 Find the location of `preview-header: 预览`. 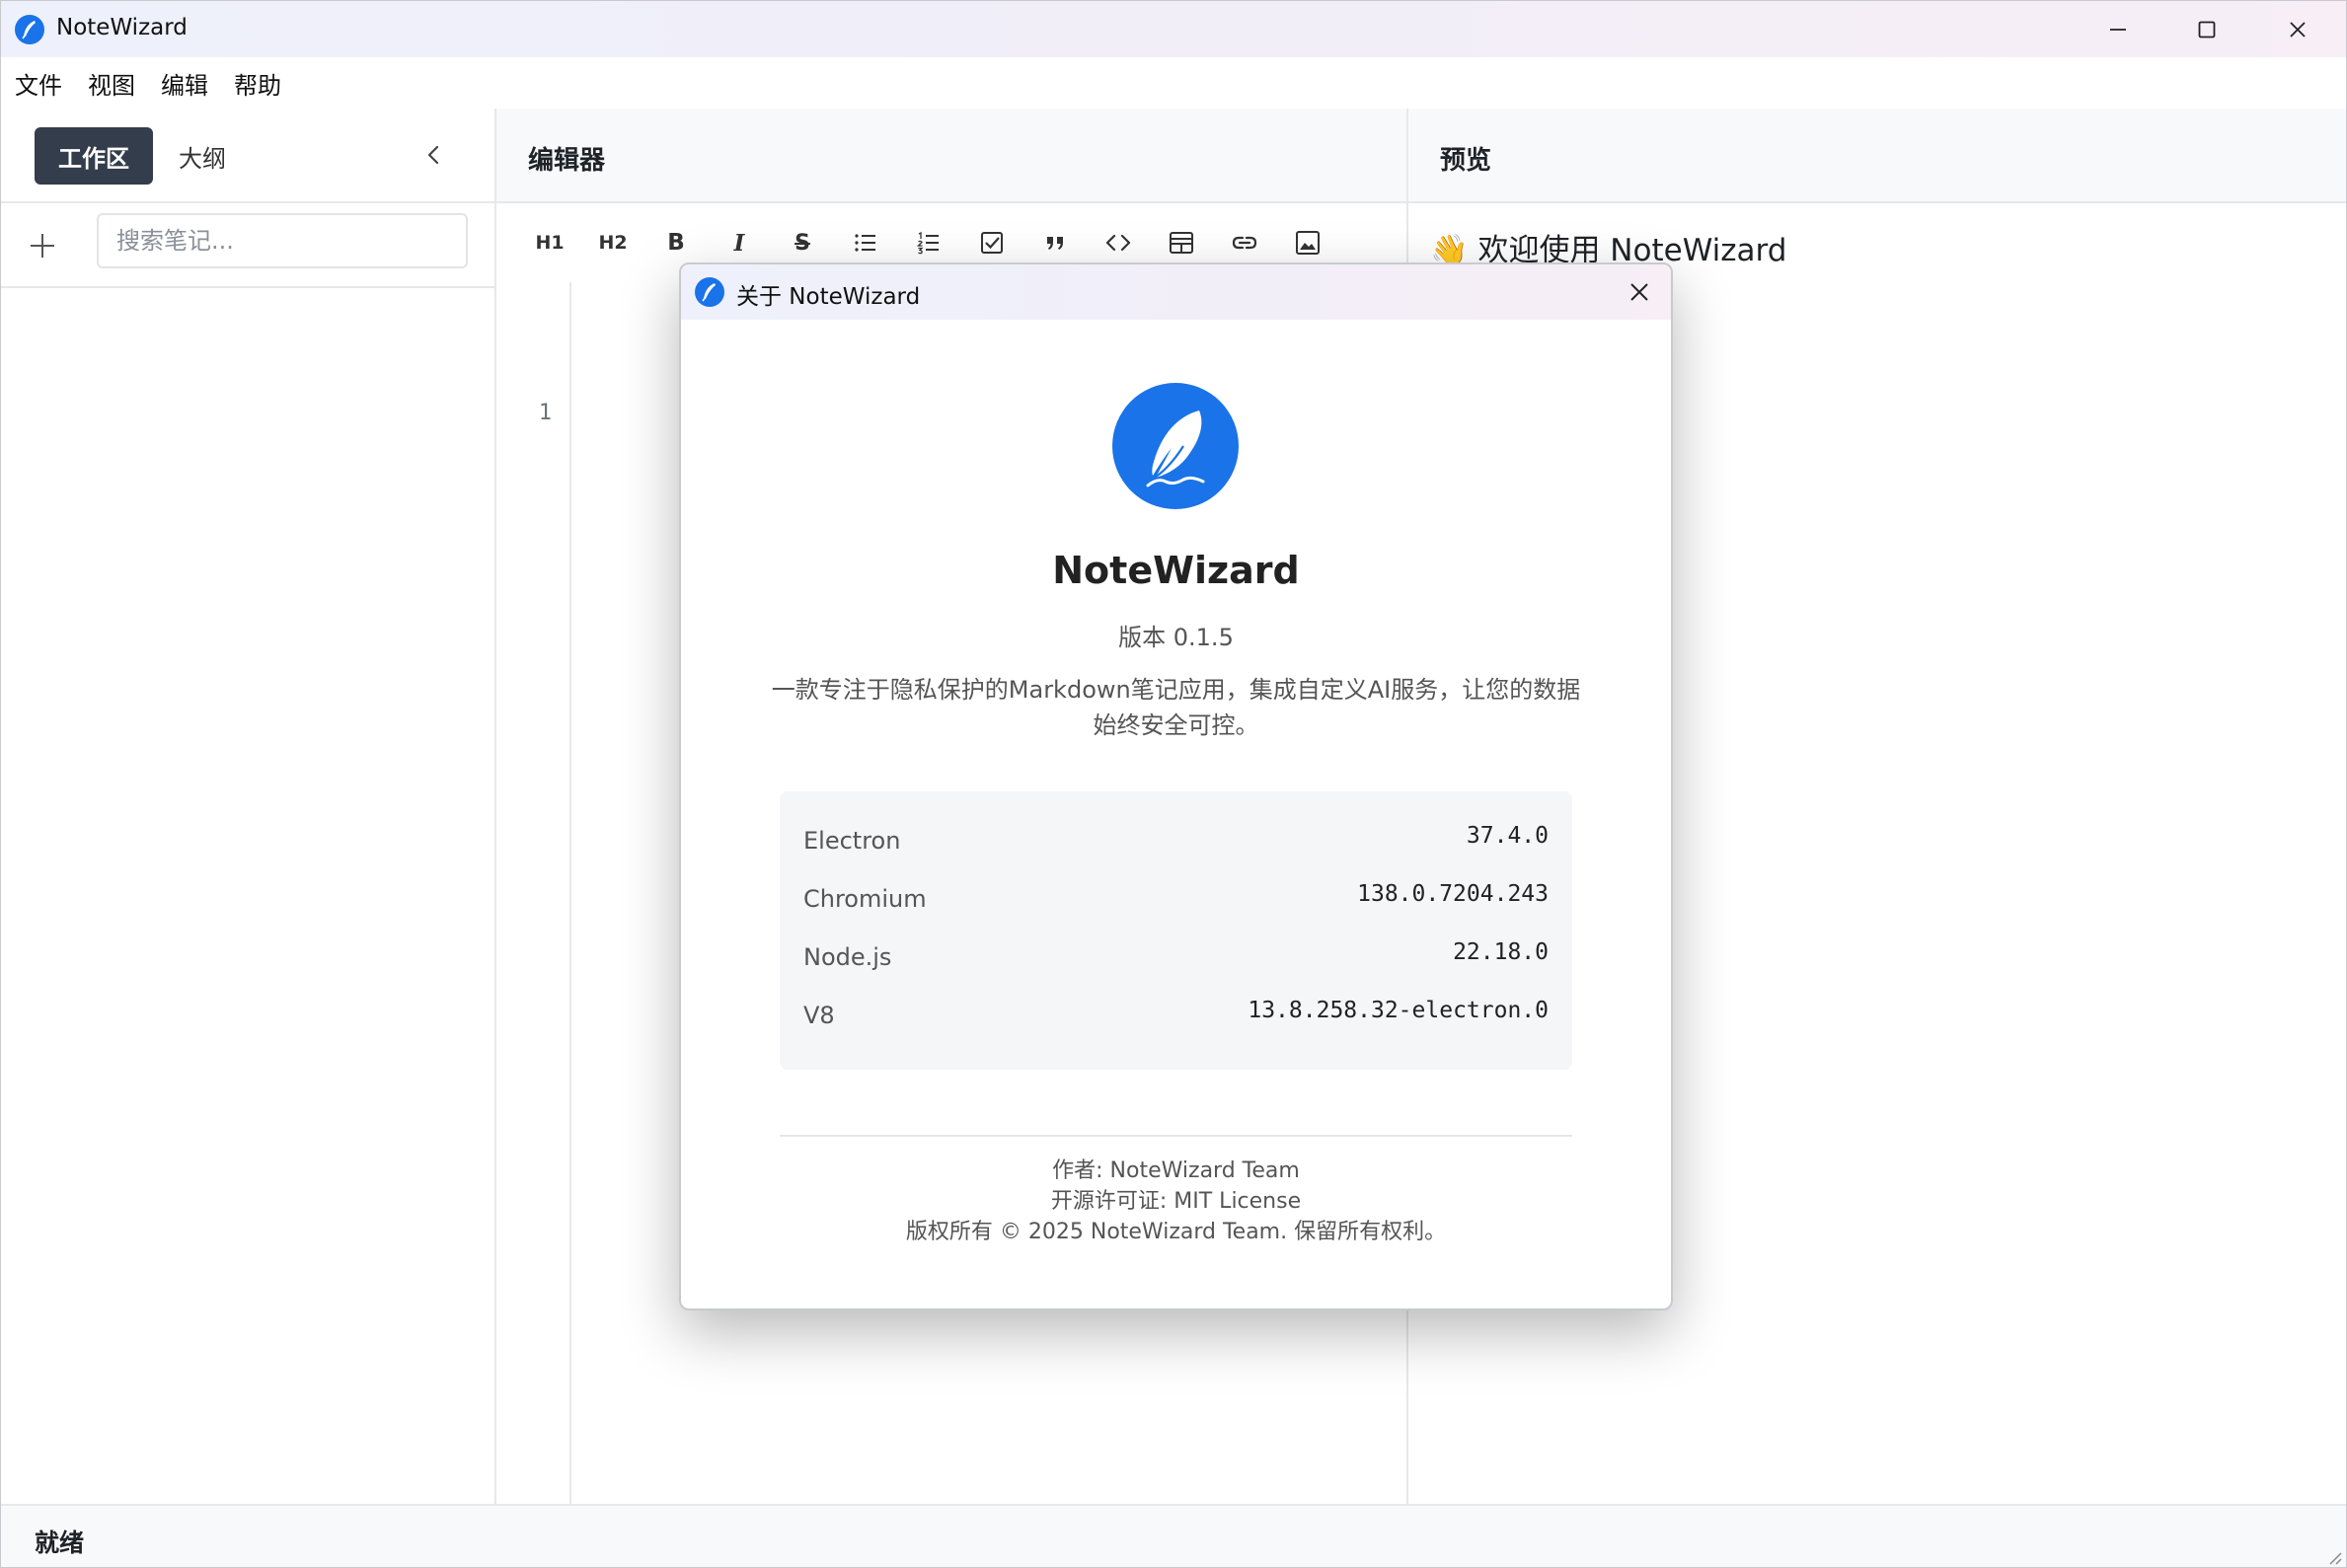

preview-header: 预览 is located at coordinates (1877, 156).